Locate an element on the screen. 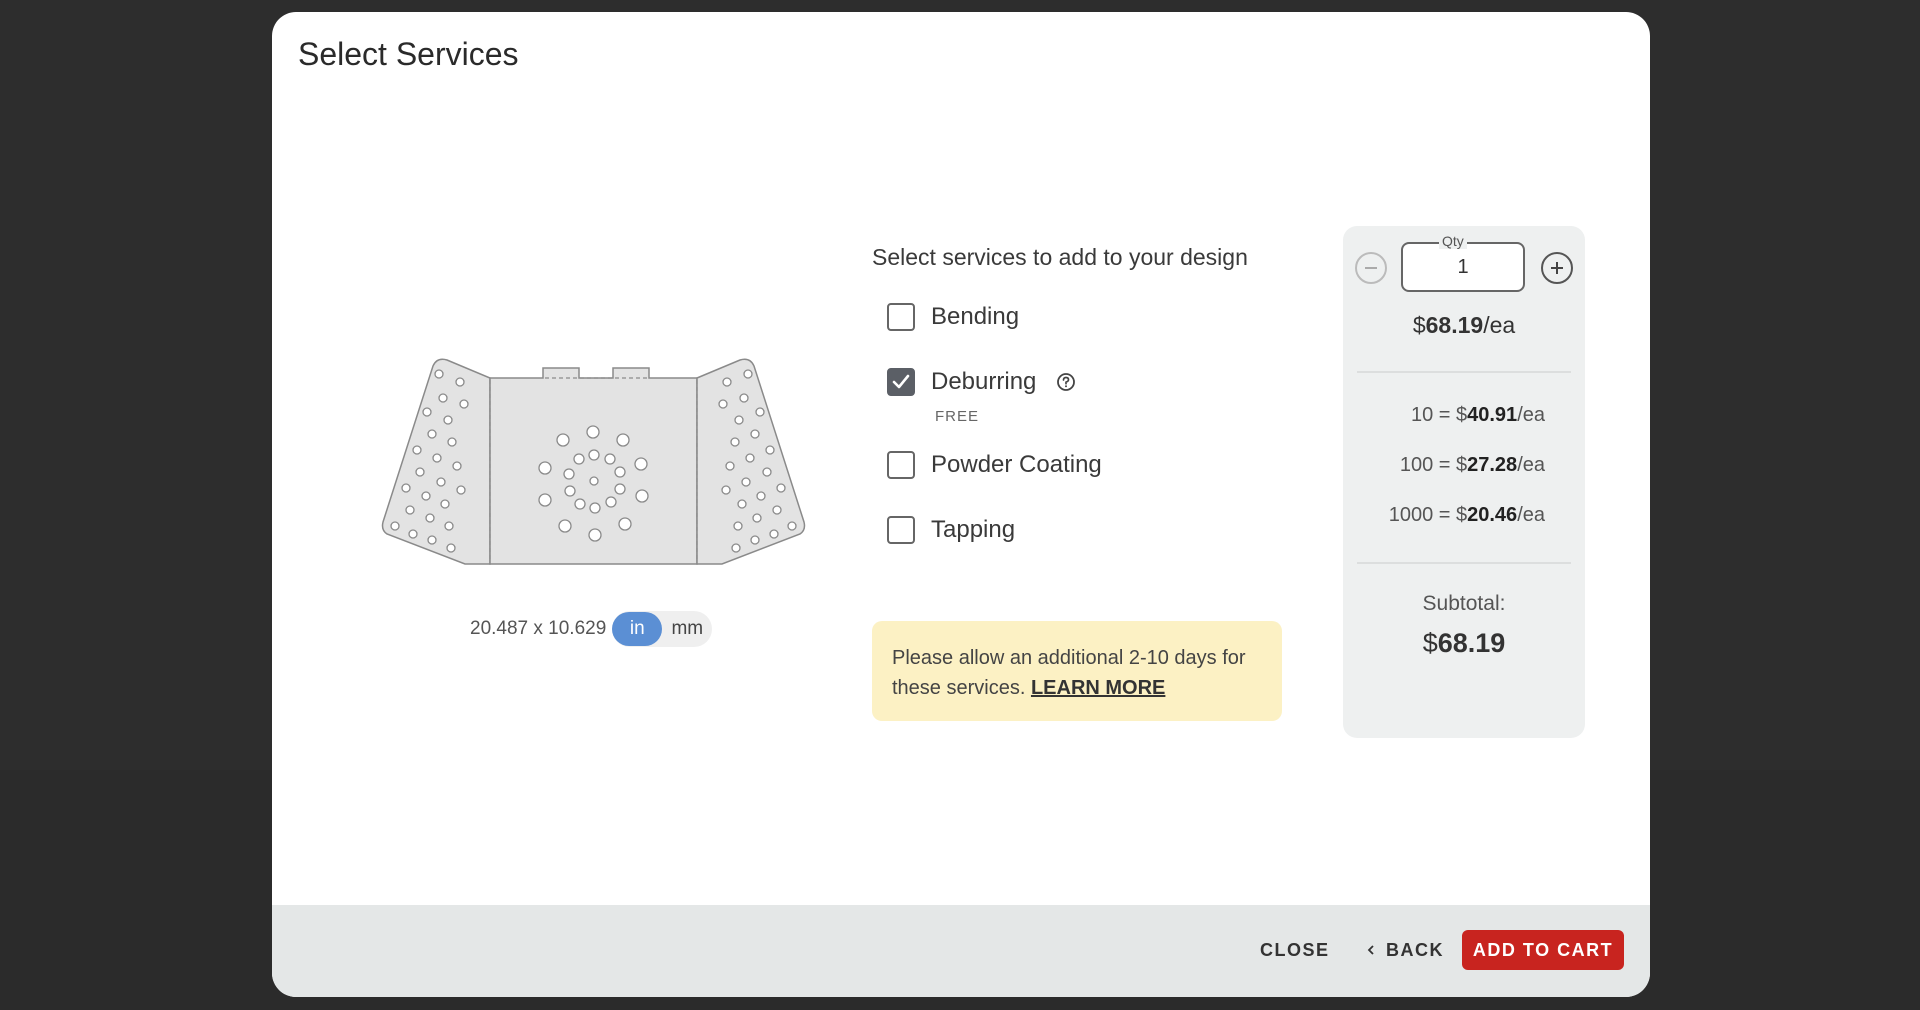 The height and width of the screenshot is (1010, 1920). back-button: BACK is located at coordinates (1404, 950).